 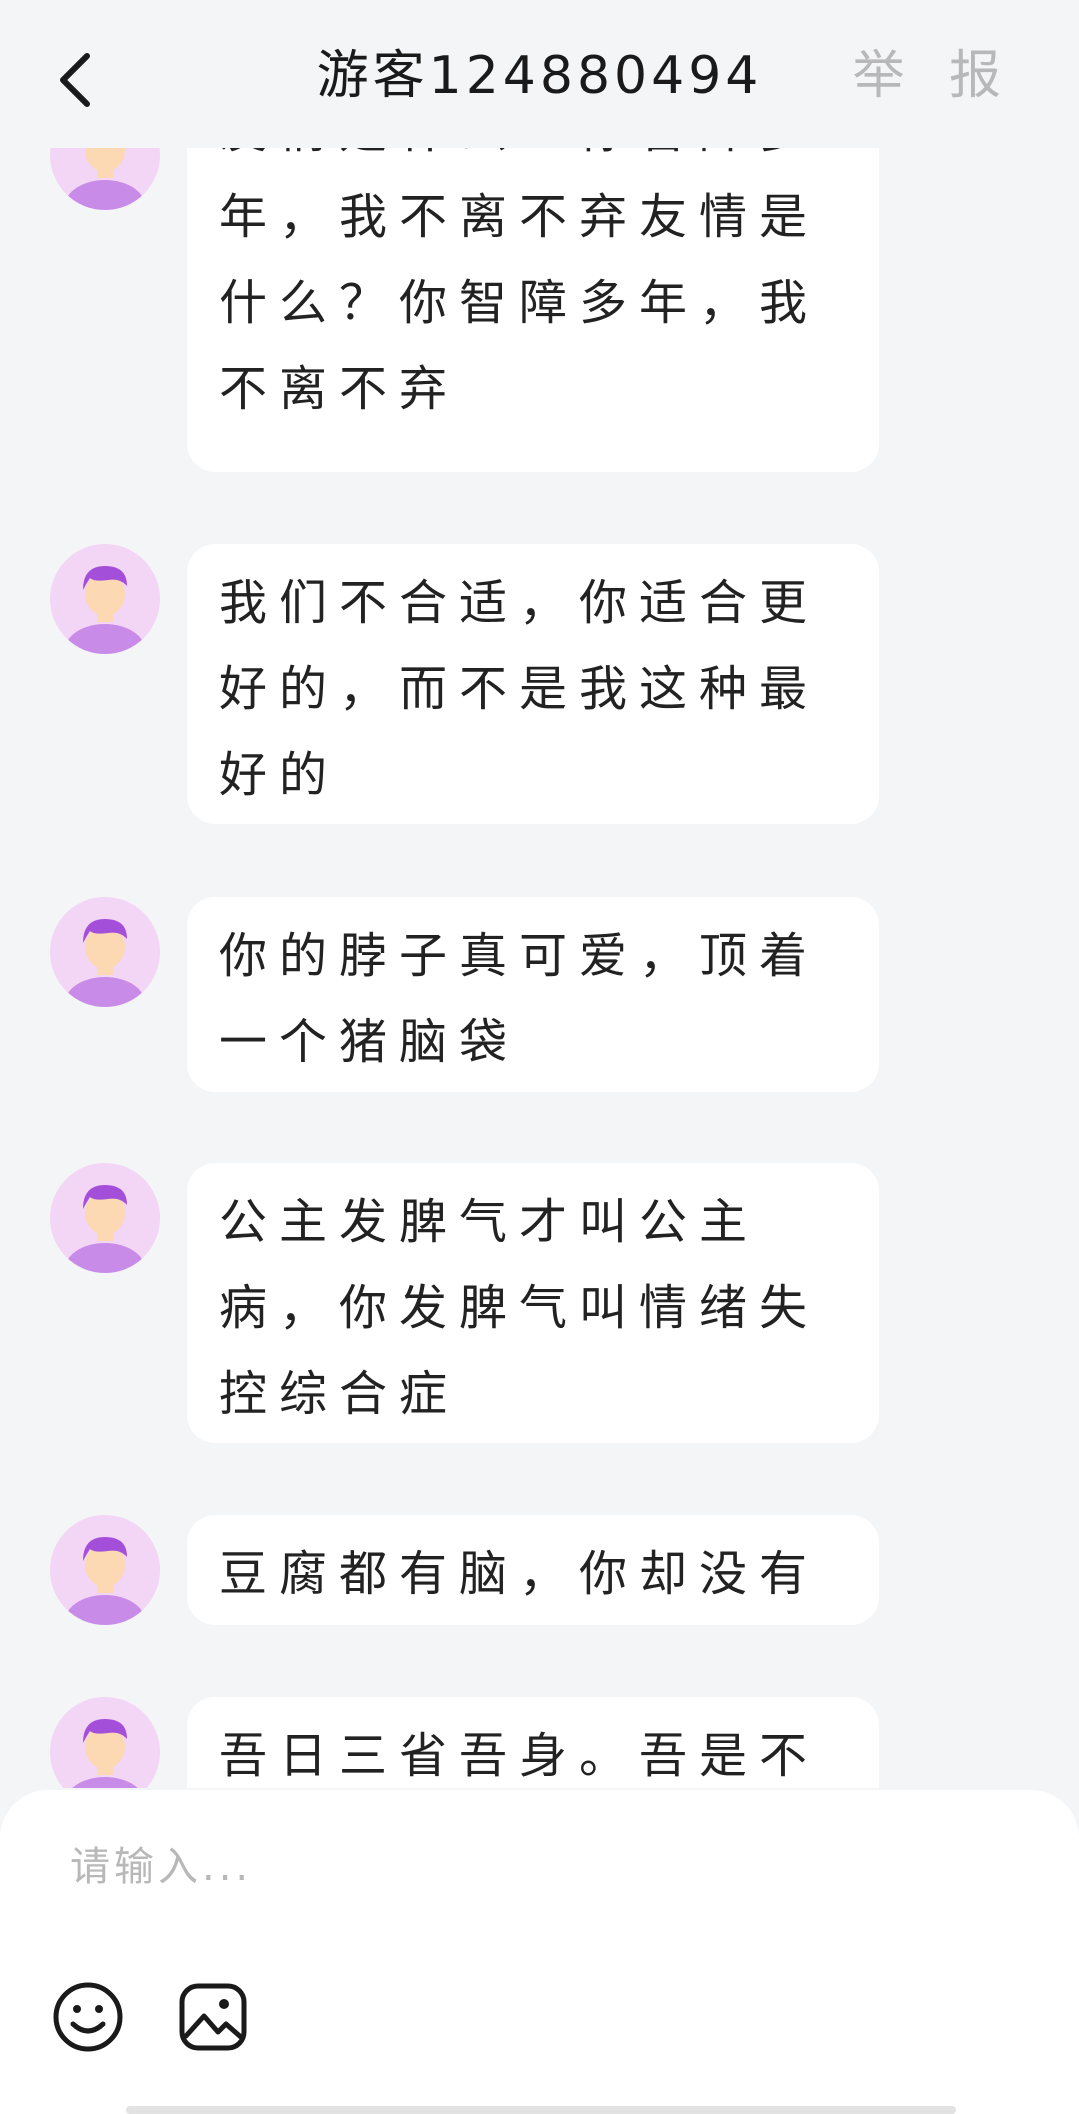 I want to click on message-text: 豆腐都有脑，你却没有, so click(x=519, y=1574).